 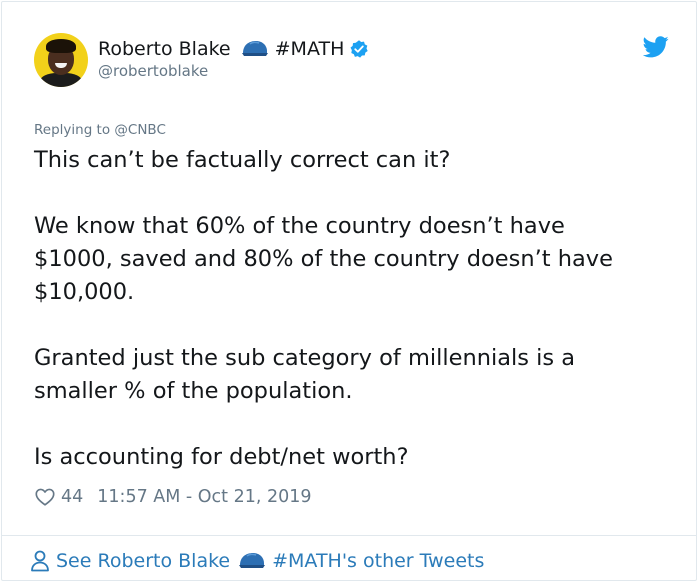 I want to click on twitter-bird-icon, so click(x=656, y=47).